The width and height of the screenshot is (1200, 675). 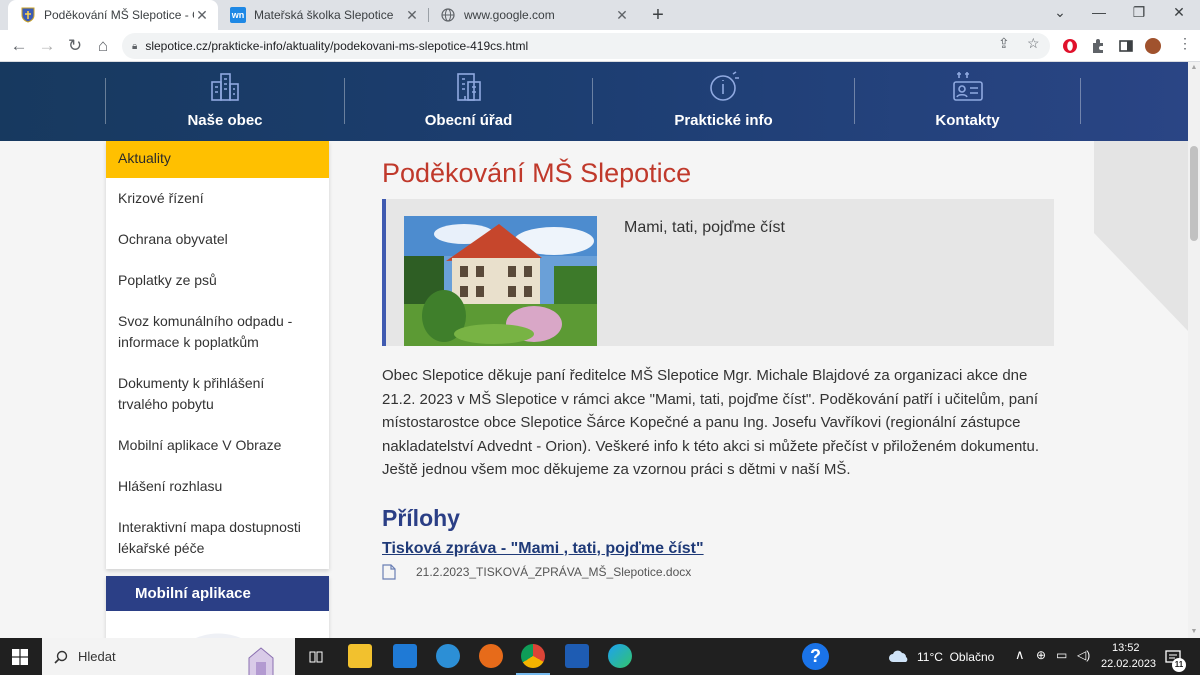 What do you see at coordinates (168, 656) in the screenshot?
I see `taskbar-search-box: Hledat` at bounding box center [168, 656].